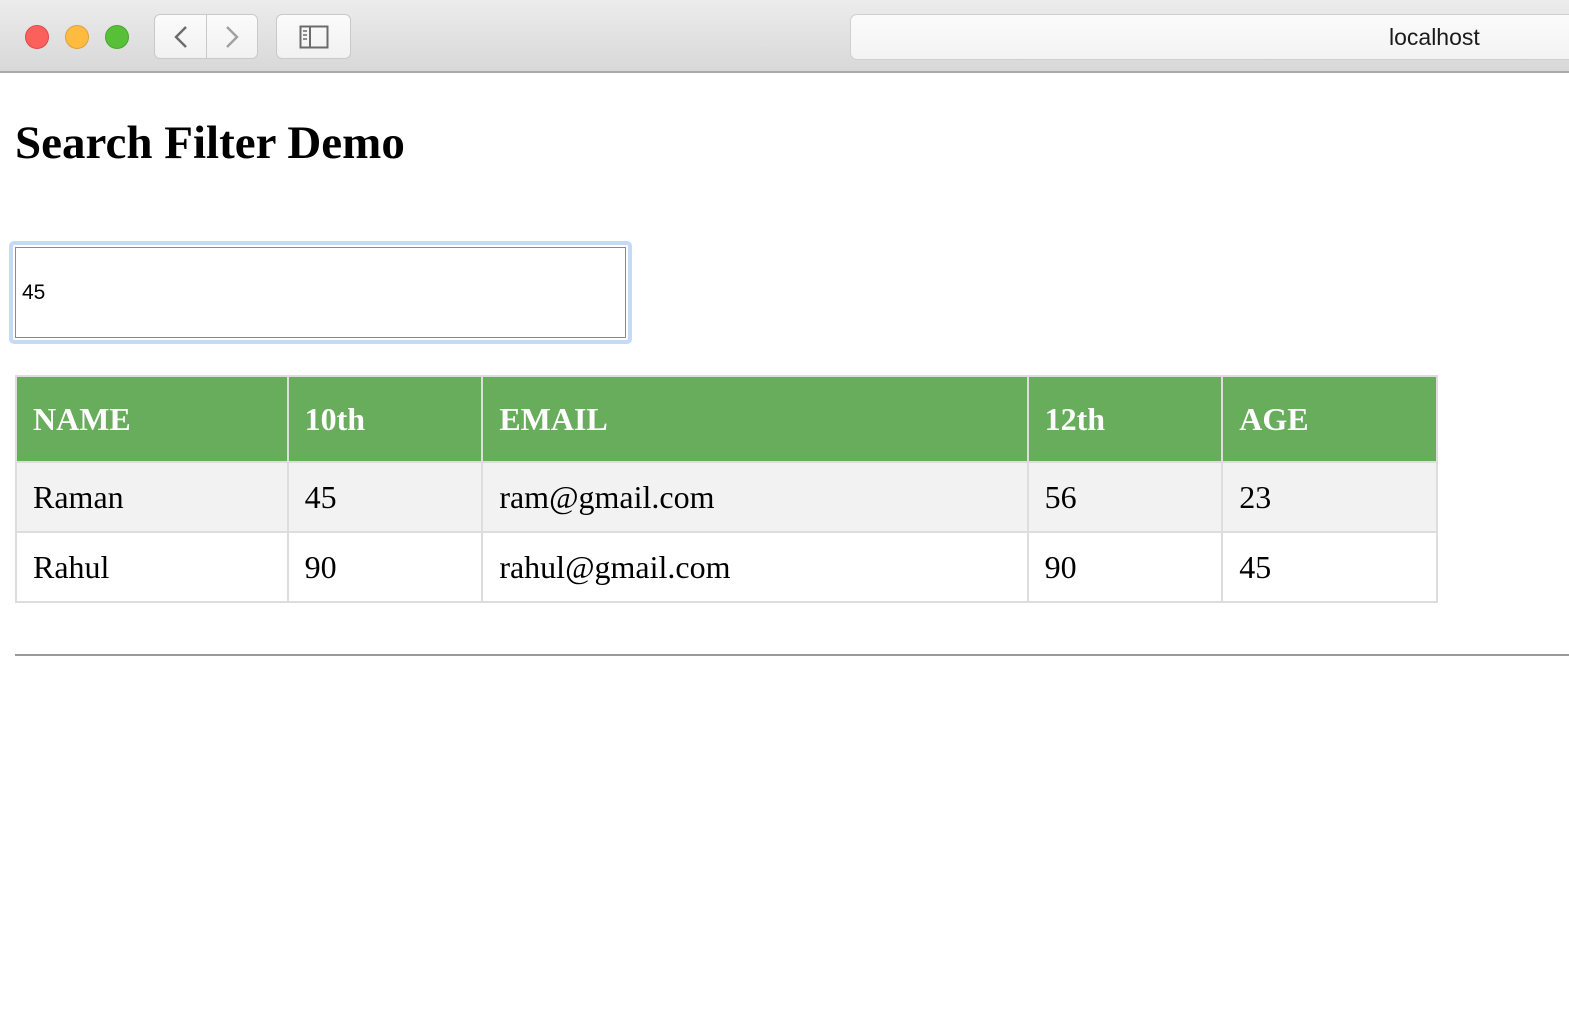  I want to click on cell-age: 23, so click(1329, 497).